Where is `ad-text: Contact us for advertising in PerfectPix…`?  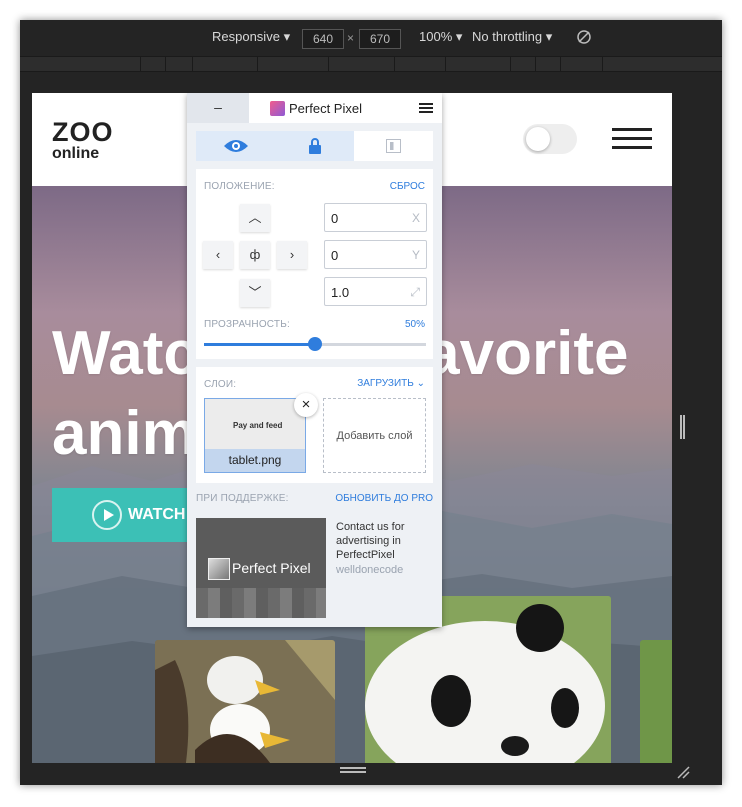 ad-text: Contact us for advertising in PerfectPix… is located at coordinates (370, 541).